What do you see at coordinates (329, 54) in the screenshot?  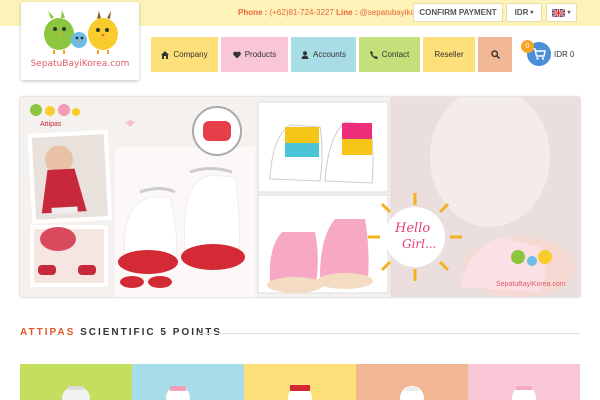 I see `nav-accounts-label: Accounts` at bounding box center [329, 54].